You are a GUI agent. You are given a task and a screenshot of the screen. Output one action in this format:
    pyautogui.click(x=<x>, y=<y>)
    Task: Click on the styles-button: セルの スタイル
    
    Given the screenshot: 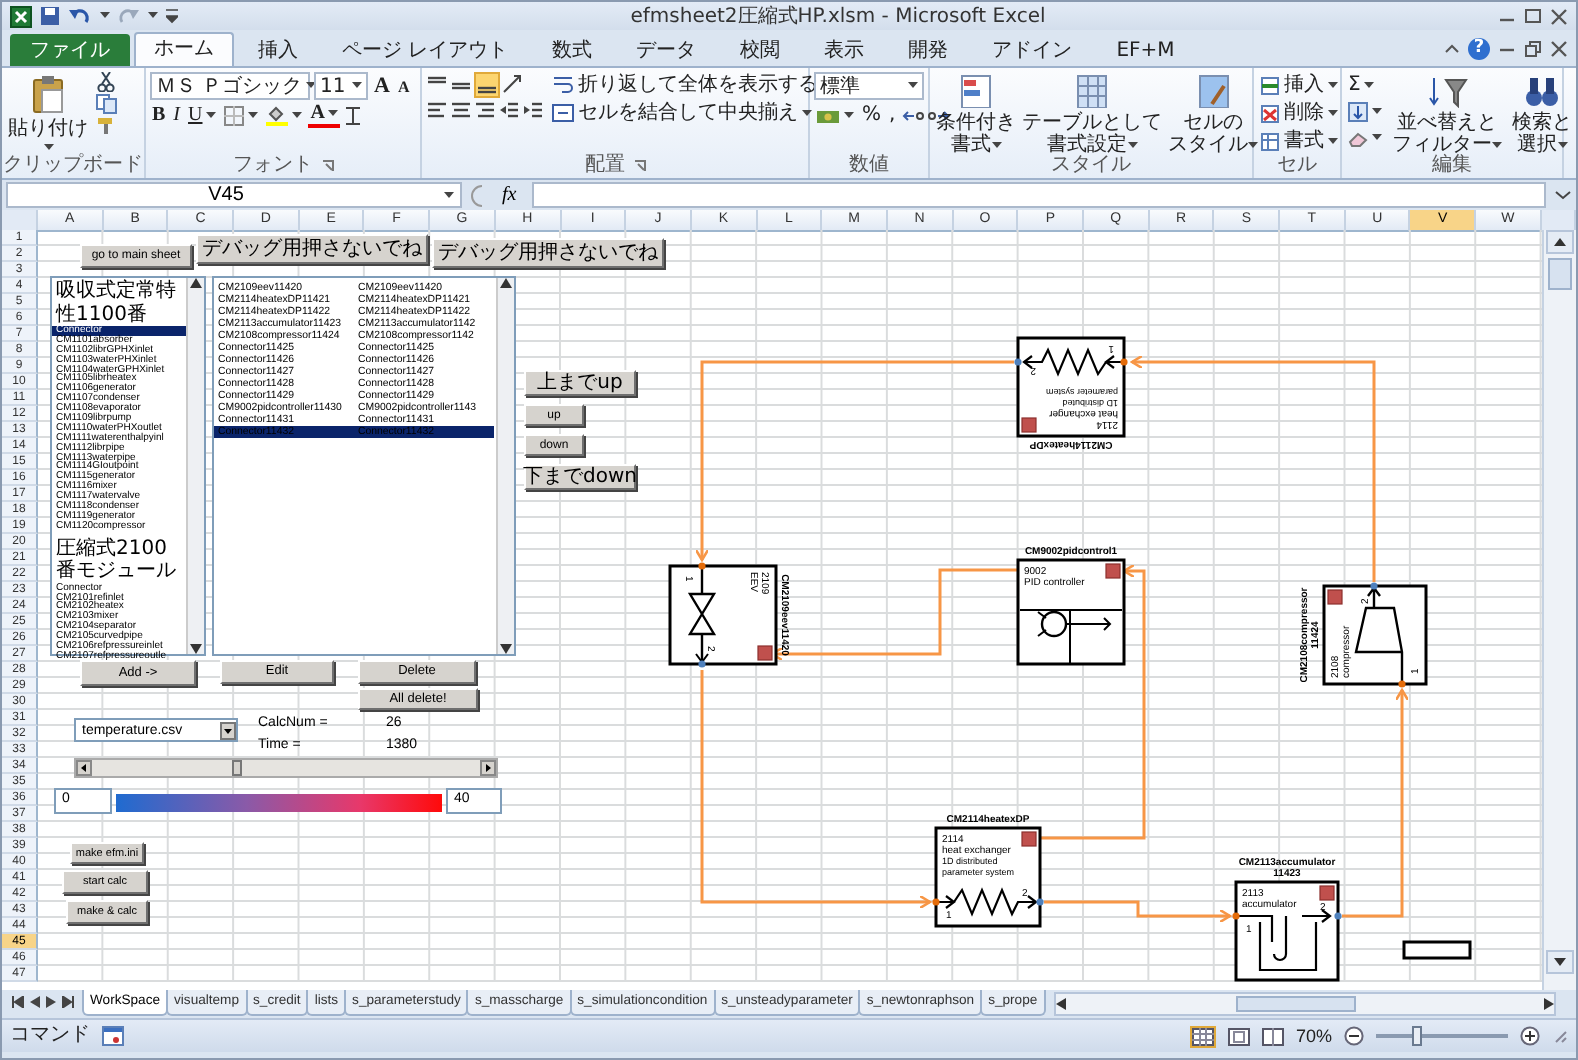 What is the action you would take?
    pyautogui.click(x=1213, y=115)
    